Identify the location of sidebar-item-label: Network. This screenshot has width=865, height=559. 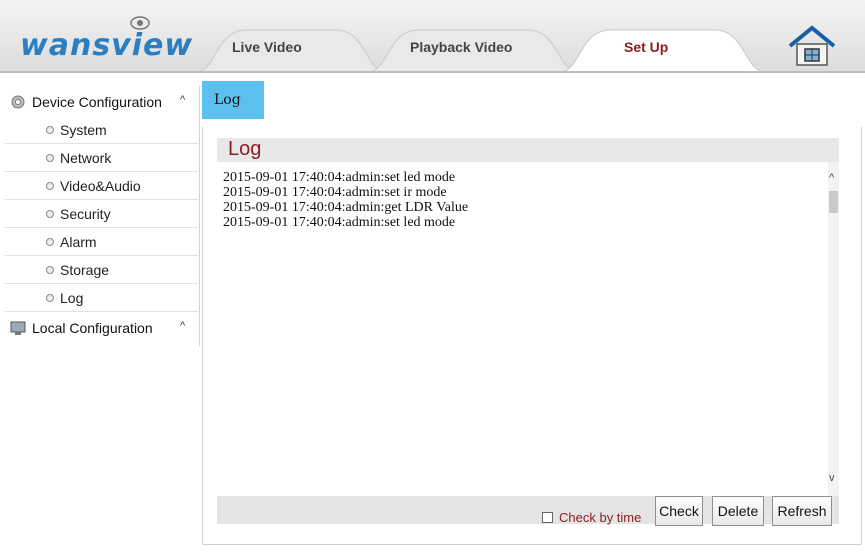
(86, 157).